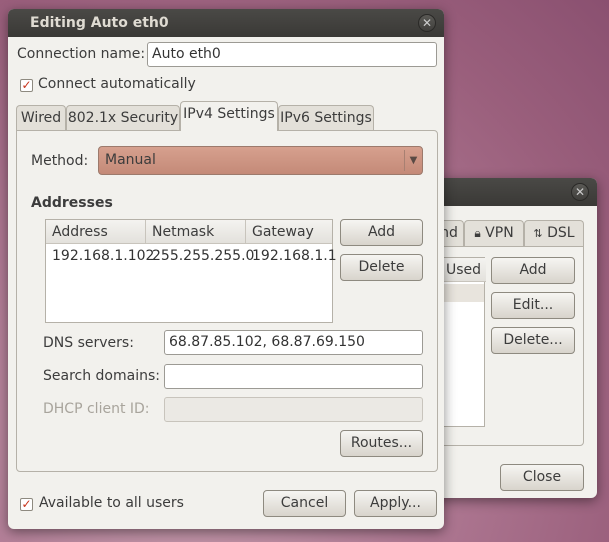 The image size is (609, 542). I want to click on add-connection-button: Add, so click(533, 270).